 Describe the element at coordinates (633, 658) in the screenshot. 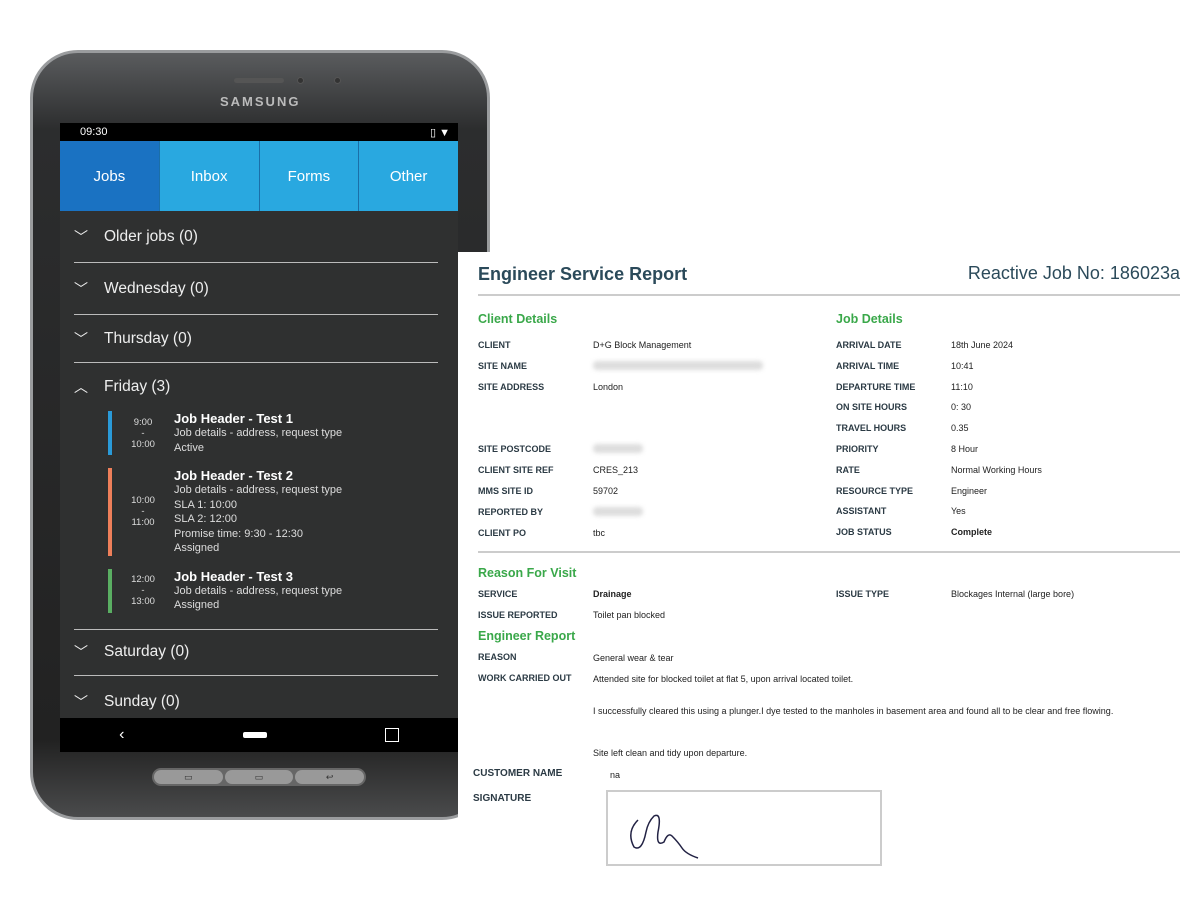

I see `reason-value: General wear & tear` at that location.